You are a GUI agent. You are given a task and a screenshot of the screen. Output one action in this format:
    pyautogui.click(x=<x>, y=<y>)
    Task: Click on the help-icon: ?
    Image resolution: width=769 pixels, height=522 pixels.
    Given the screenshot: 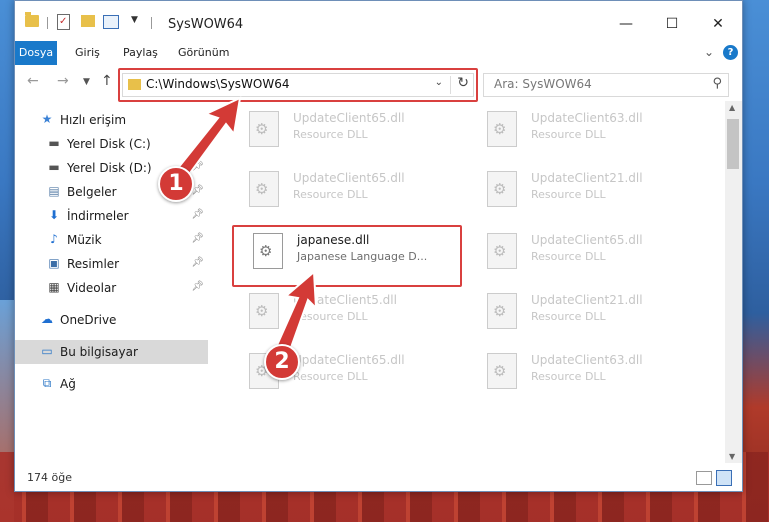 What is the action you would take?
    pyautogui.click(x=730, y=52)
    